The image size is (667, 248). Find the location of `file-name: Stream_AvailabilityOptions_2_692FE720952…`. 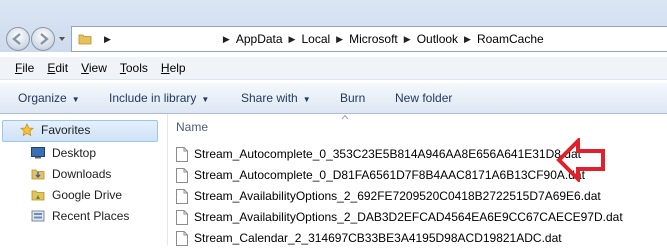

file-name: Stream_AvailabilityOptions_2_692FE720952… is located at coordinates (397, 196).